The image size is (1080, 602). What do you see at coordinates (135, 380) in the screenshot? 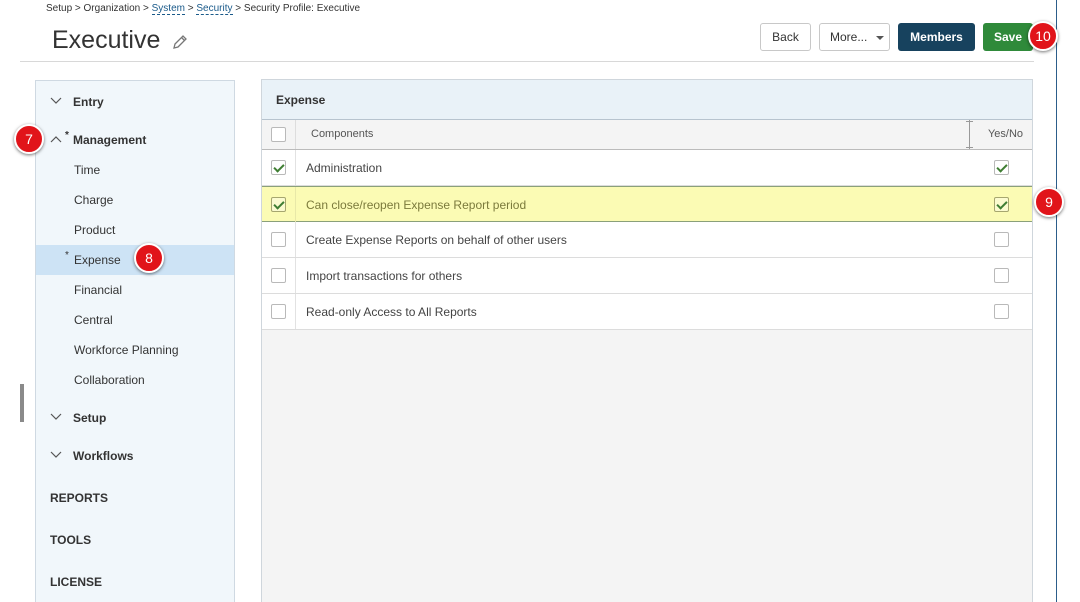
I see `sidebar-item-collaboration: Collaboration` at bounding box center [135, 380].